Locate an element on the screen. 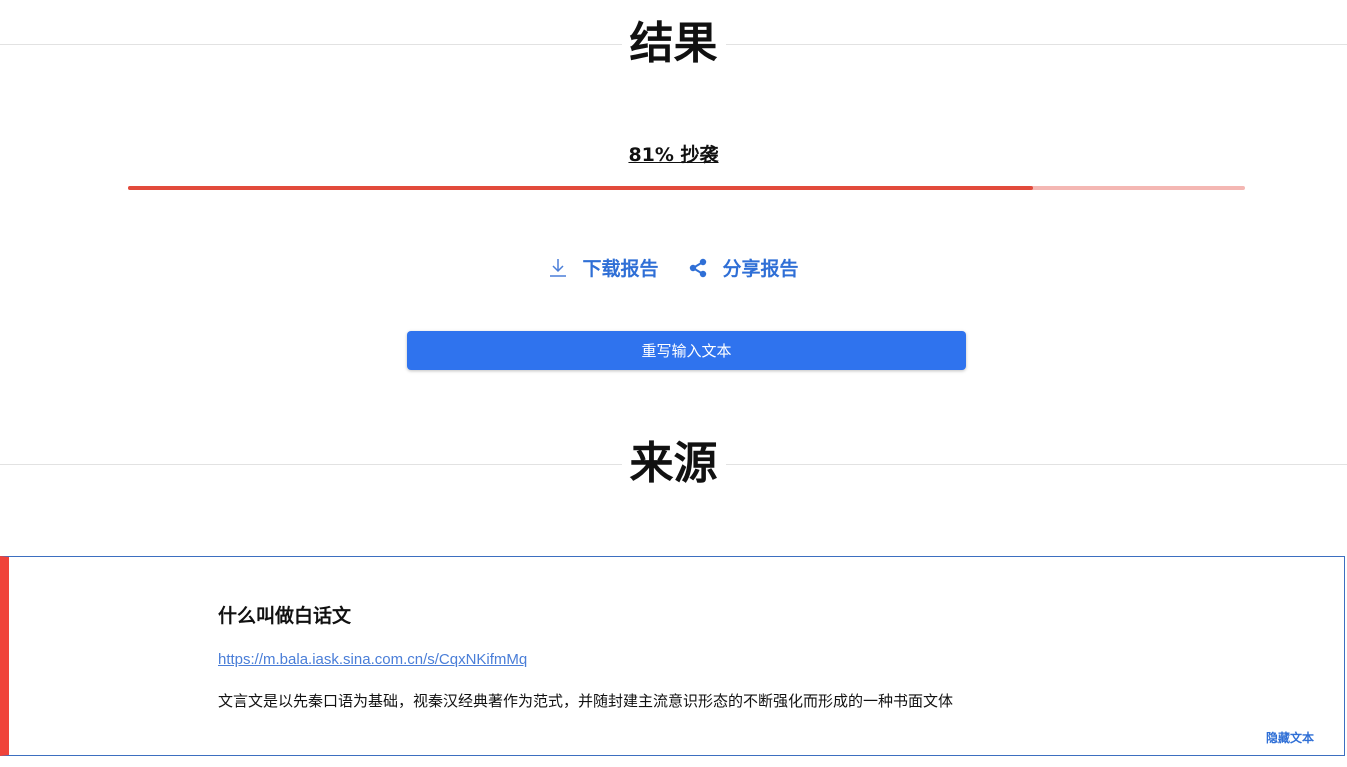 The width and height of the screenshot is (1347, 767). plagiarism-progress-bar is located at coordinates (686, 188).